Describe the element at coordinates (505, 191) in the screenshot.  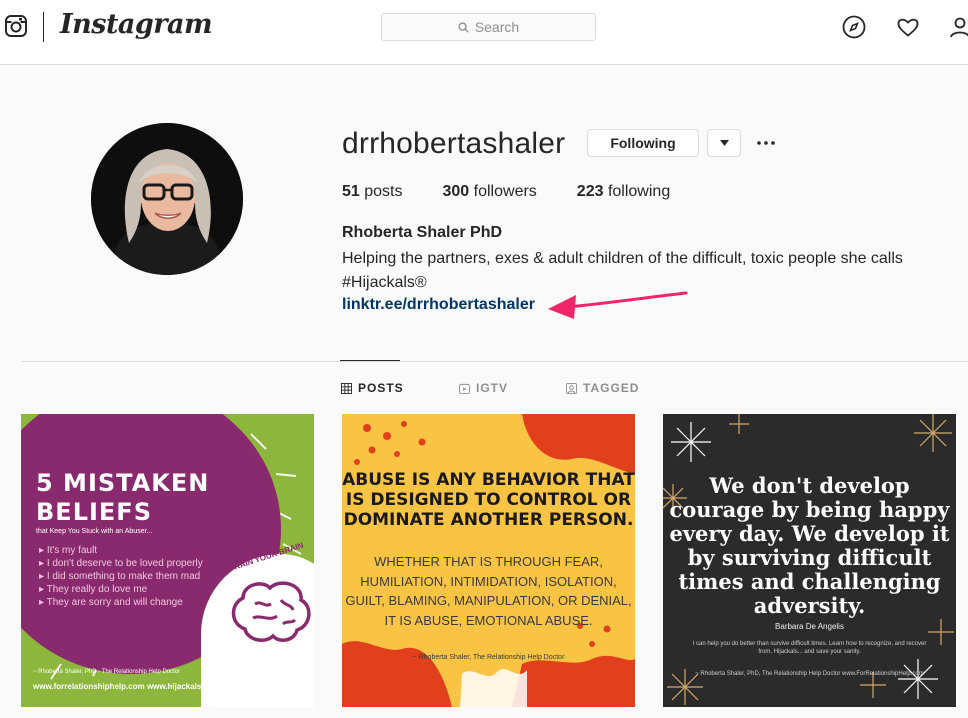
I see `followers-label: followers` at that location.